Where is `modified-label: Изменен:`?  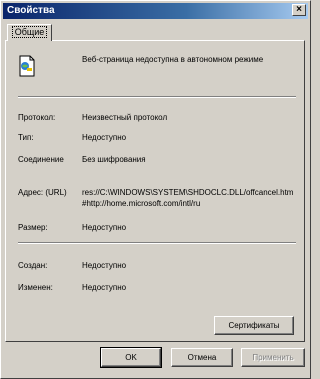
modified-label: Изменен: is located at coordinates (35, 287).